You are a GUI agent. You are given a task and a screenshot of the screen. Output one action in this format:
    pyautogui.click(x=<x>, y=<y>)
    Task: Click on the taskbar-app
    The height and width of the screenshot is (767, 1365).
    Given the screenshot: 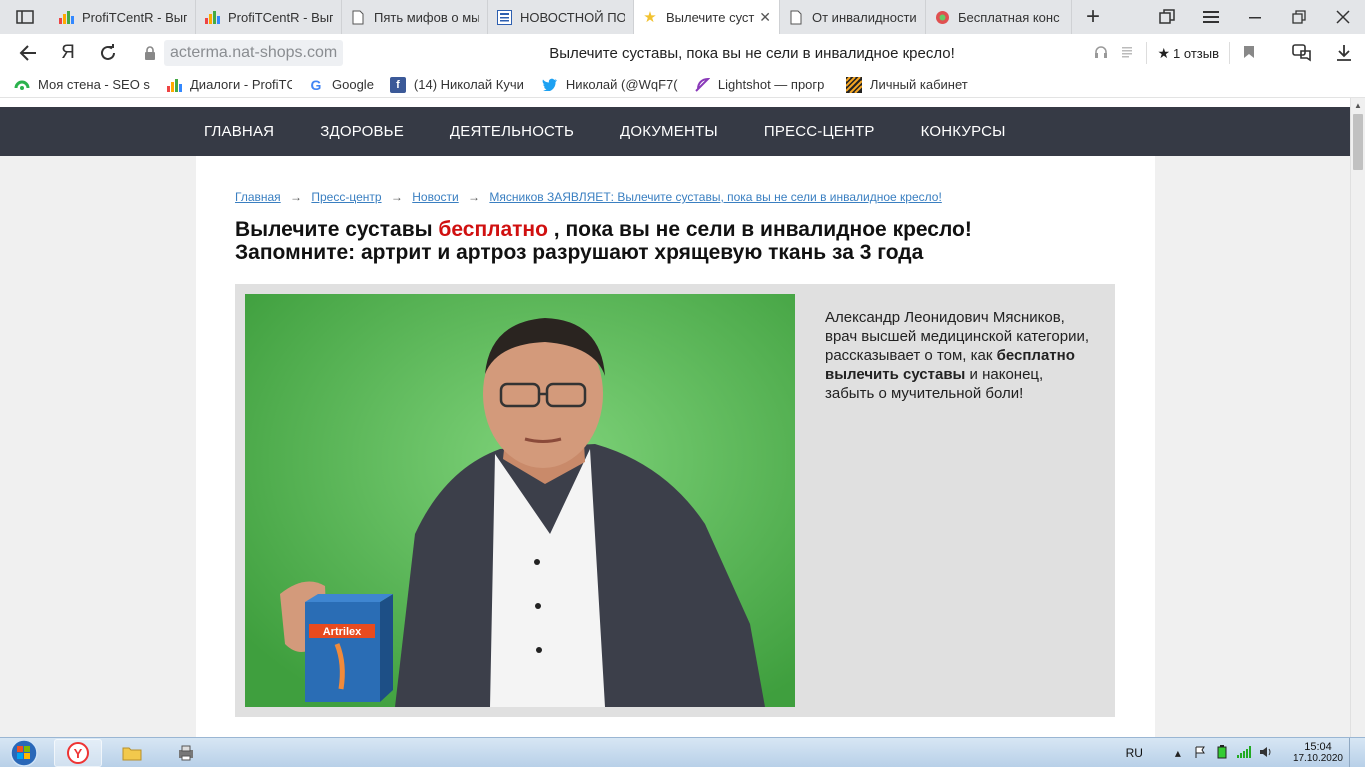 What is the action you would take?
    pyautogui.click(x=186, y=753)
    